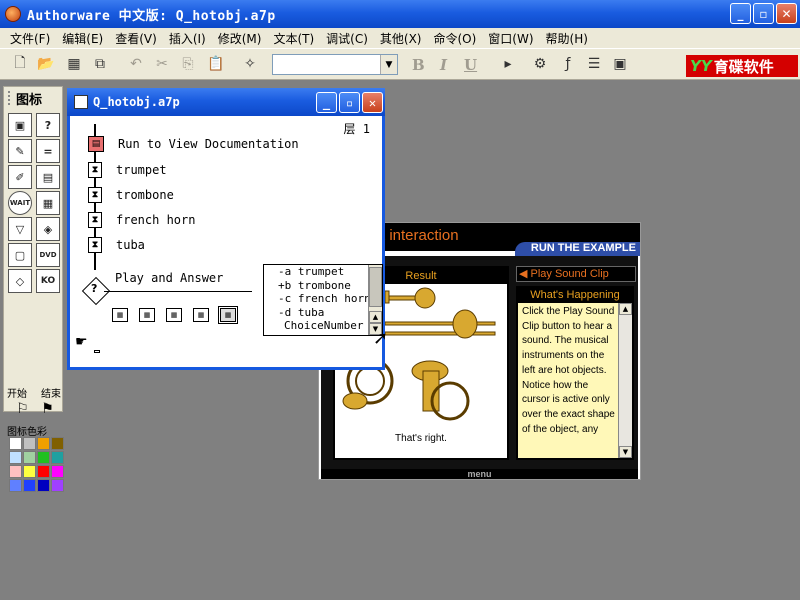 This screenshot has height=600, width=800. What do you see at coordinates (479, 474) in the screenshot?
I see `presentation-menu-bar: menu` at bounding box center [479, 474].